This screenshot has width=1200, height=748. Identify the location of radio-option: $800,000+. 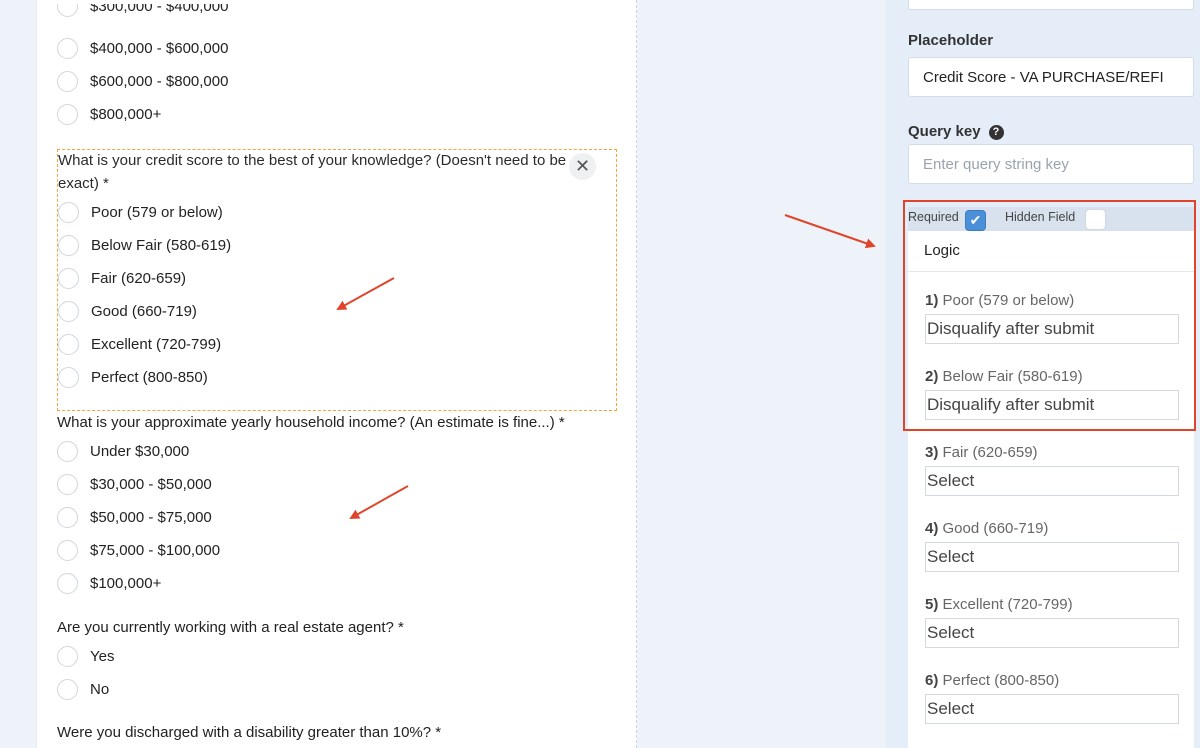
(109, 114).